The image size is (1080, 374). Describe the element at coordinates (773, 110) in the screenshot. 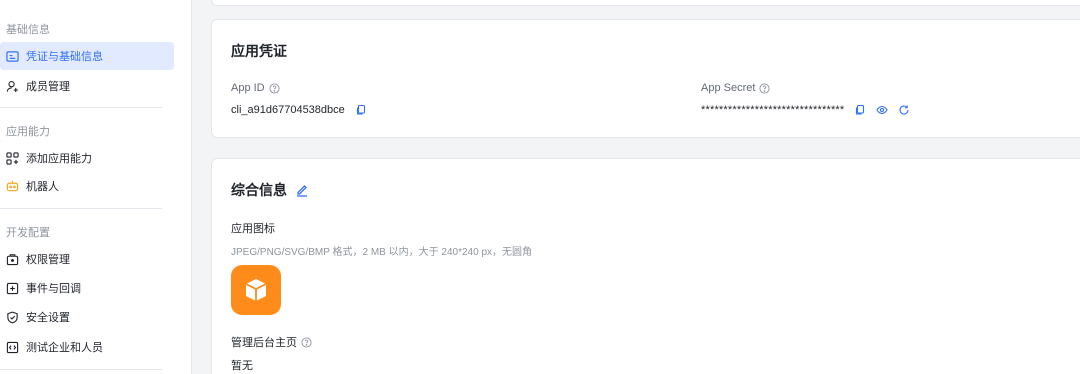

I see `app-secret-value: ********************************` at that location.